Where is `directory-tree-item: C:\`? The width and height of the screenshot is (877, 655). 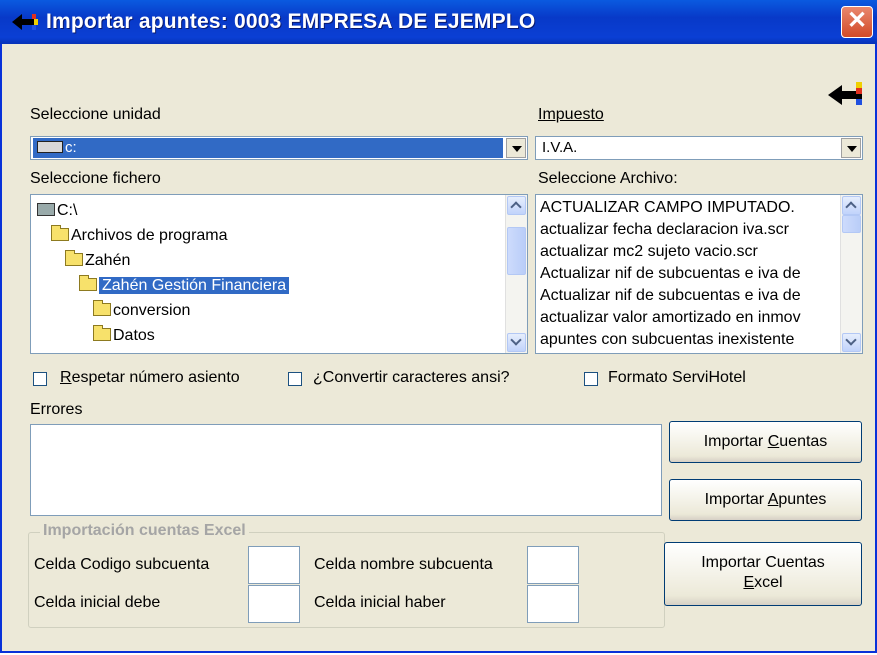 directory-tree-item: C:\ is located at coordinates (57, 210).